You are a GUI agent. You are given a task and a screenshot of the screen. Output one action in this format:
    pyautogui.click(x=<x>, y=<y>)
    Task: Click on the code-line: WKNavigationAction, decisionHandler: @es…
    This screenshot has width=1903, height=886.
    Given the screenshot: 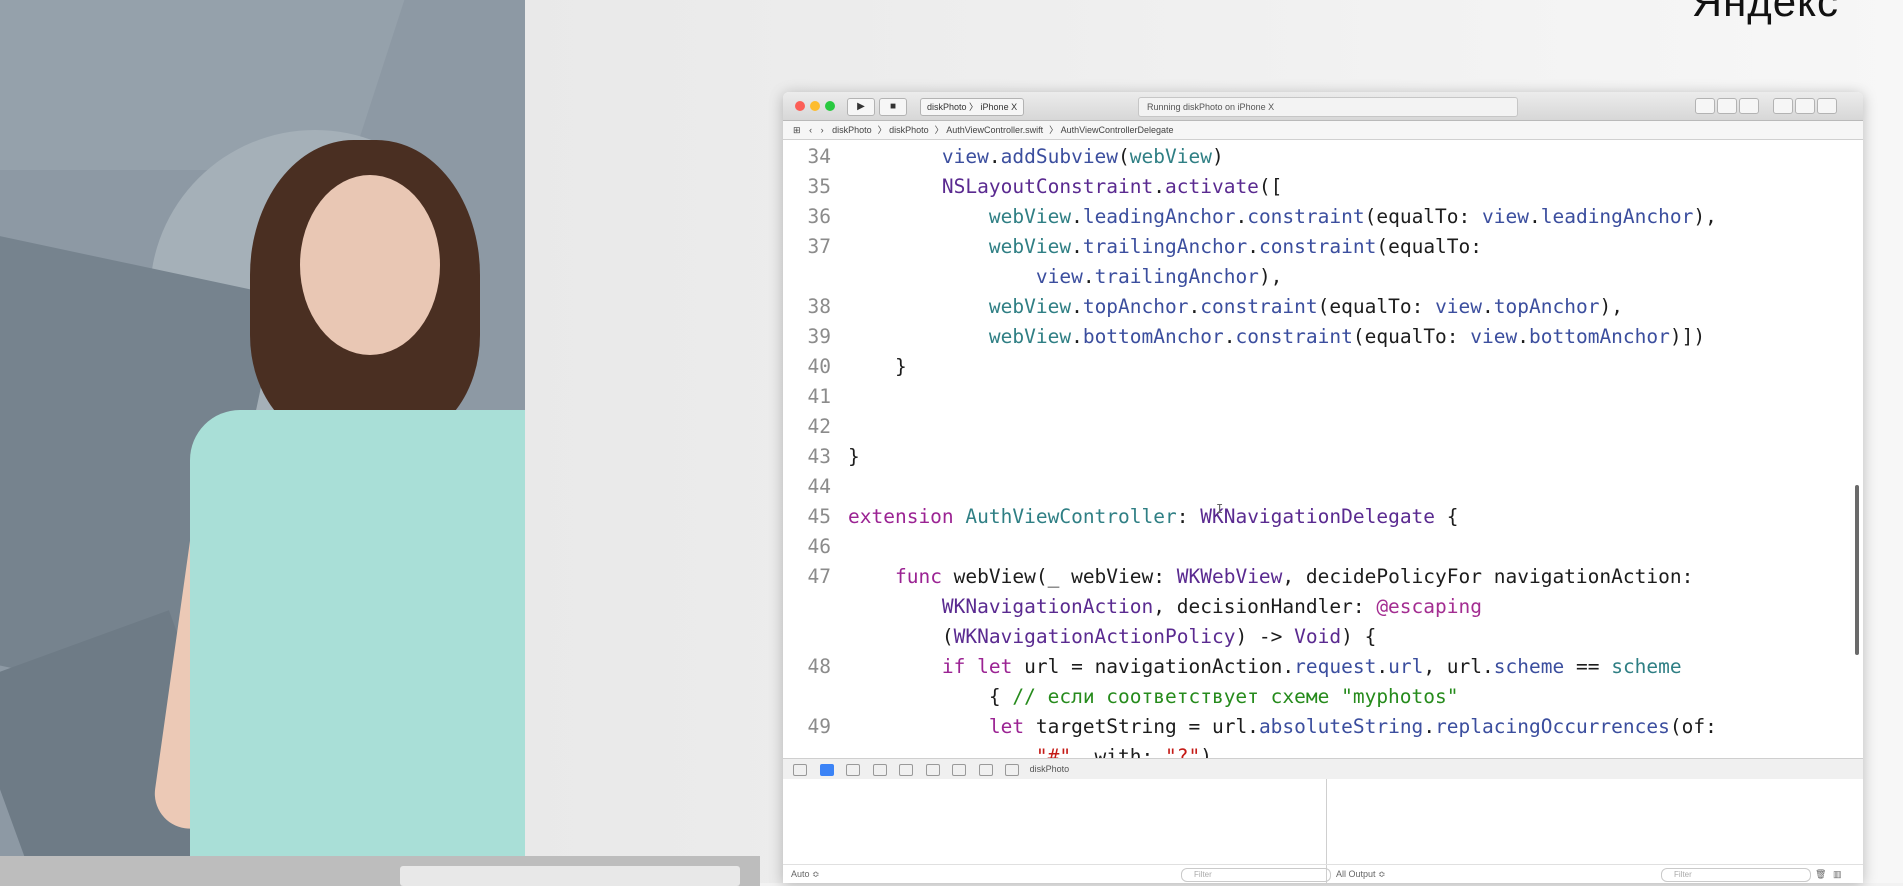 What is the action you would take?
    pyautogui.click(x=1211, y=606)
    